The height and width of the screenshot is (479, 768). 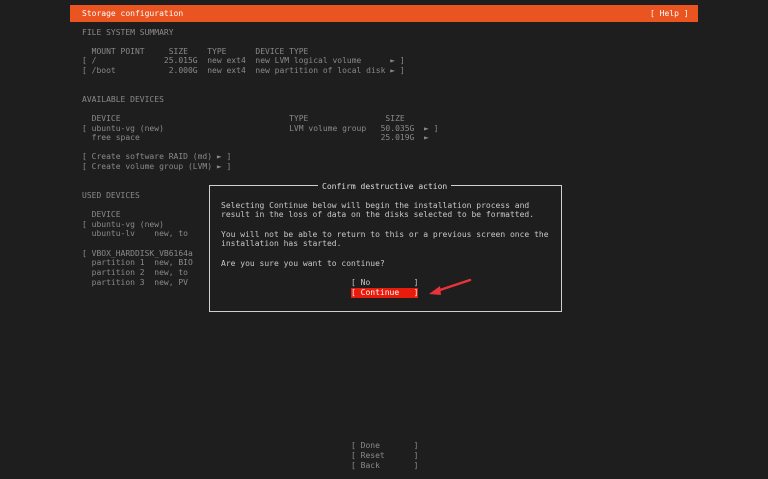 What do you see at coordinates (385, 293) in the screenshot?
I see `continue-button: [ Continue ]` at bounding box center [385, 293].